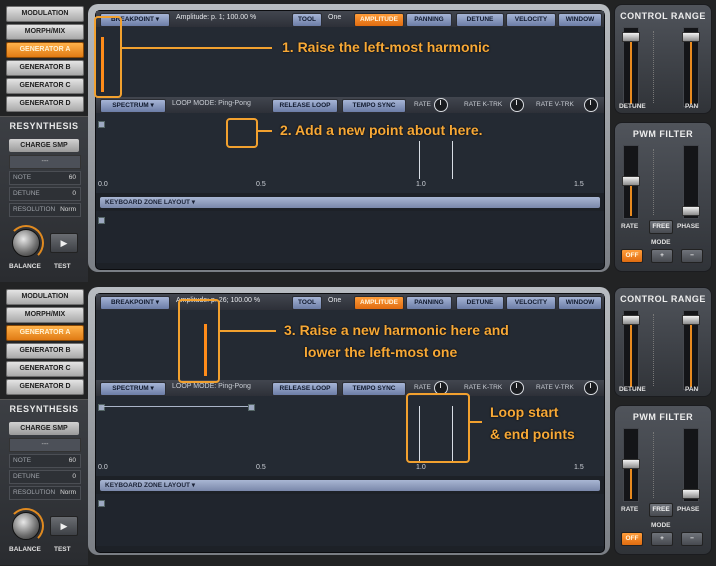  Describe the element at coordinates (441, 105) in the screenshot. I see `rate-knob` at that location.